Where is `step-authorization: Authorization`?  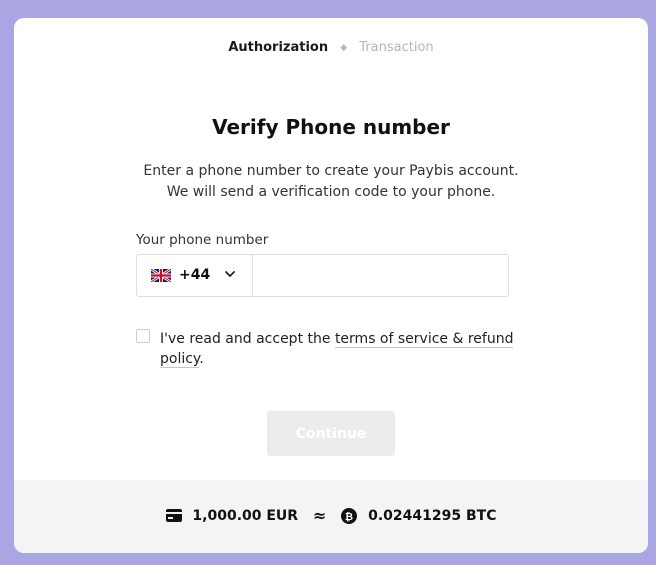 step-authorization: Authorization is located at coordinates (278, 47).